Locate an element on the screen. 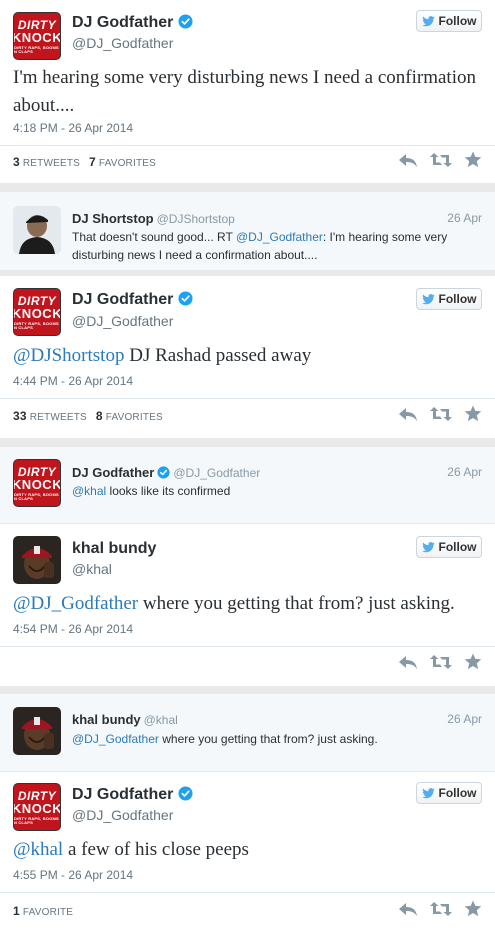 Image resolution: width=495 pixels, height=931 pixels. reply-author: DJ Godfather @DJ_Godfather is located at coordinates (166, 472).